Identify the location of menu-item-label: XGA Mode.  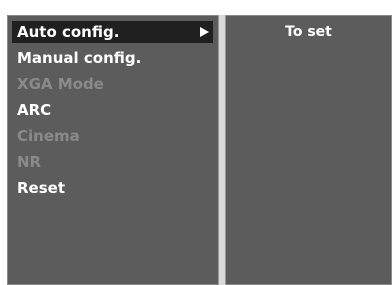
(60, 84).